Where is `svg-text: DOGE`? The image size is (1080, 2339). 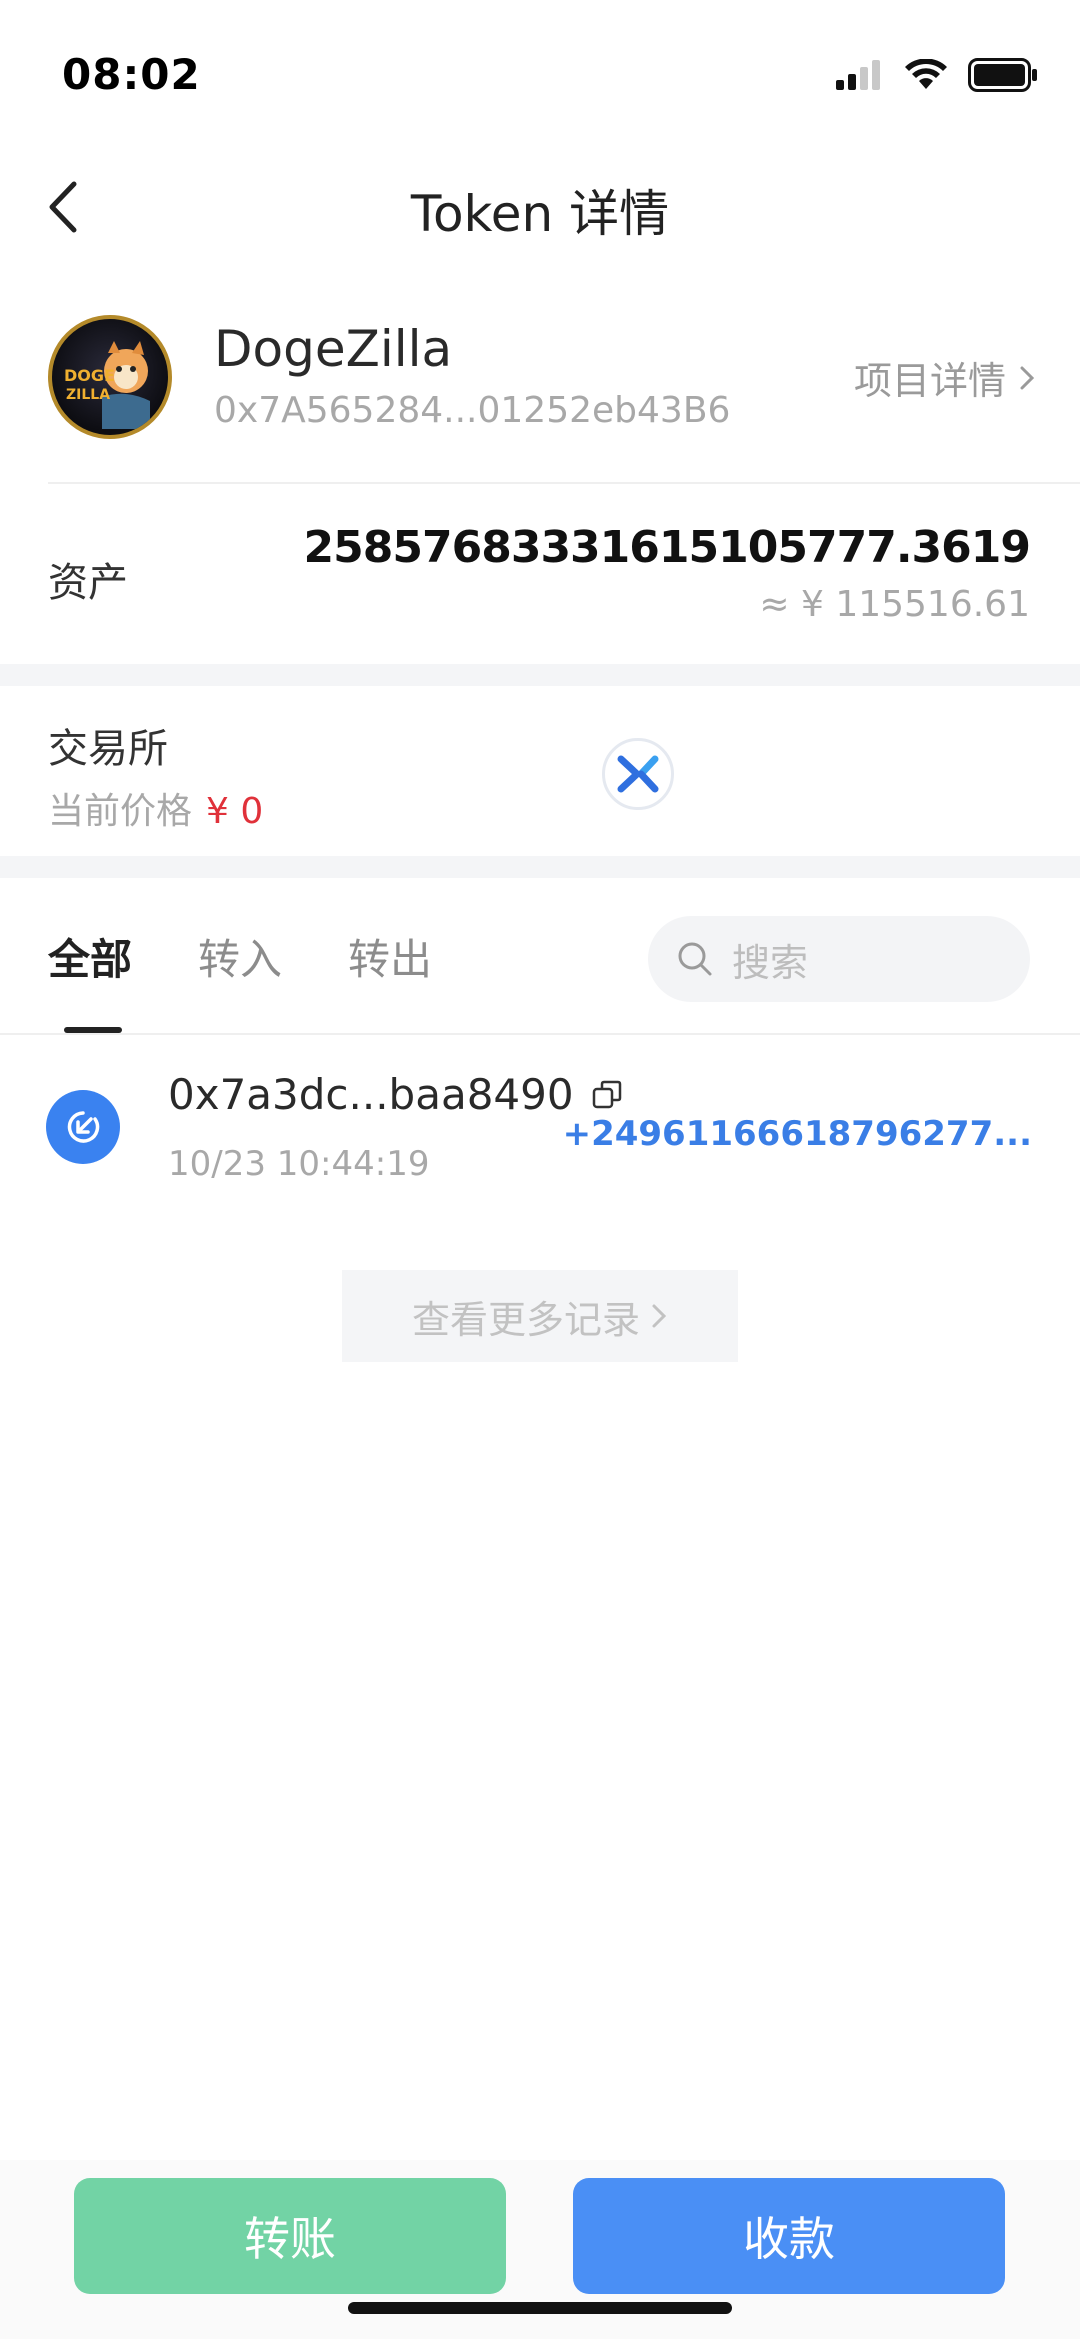 svg-text: DOGE is located at coordinates (89, 375).